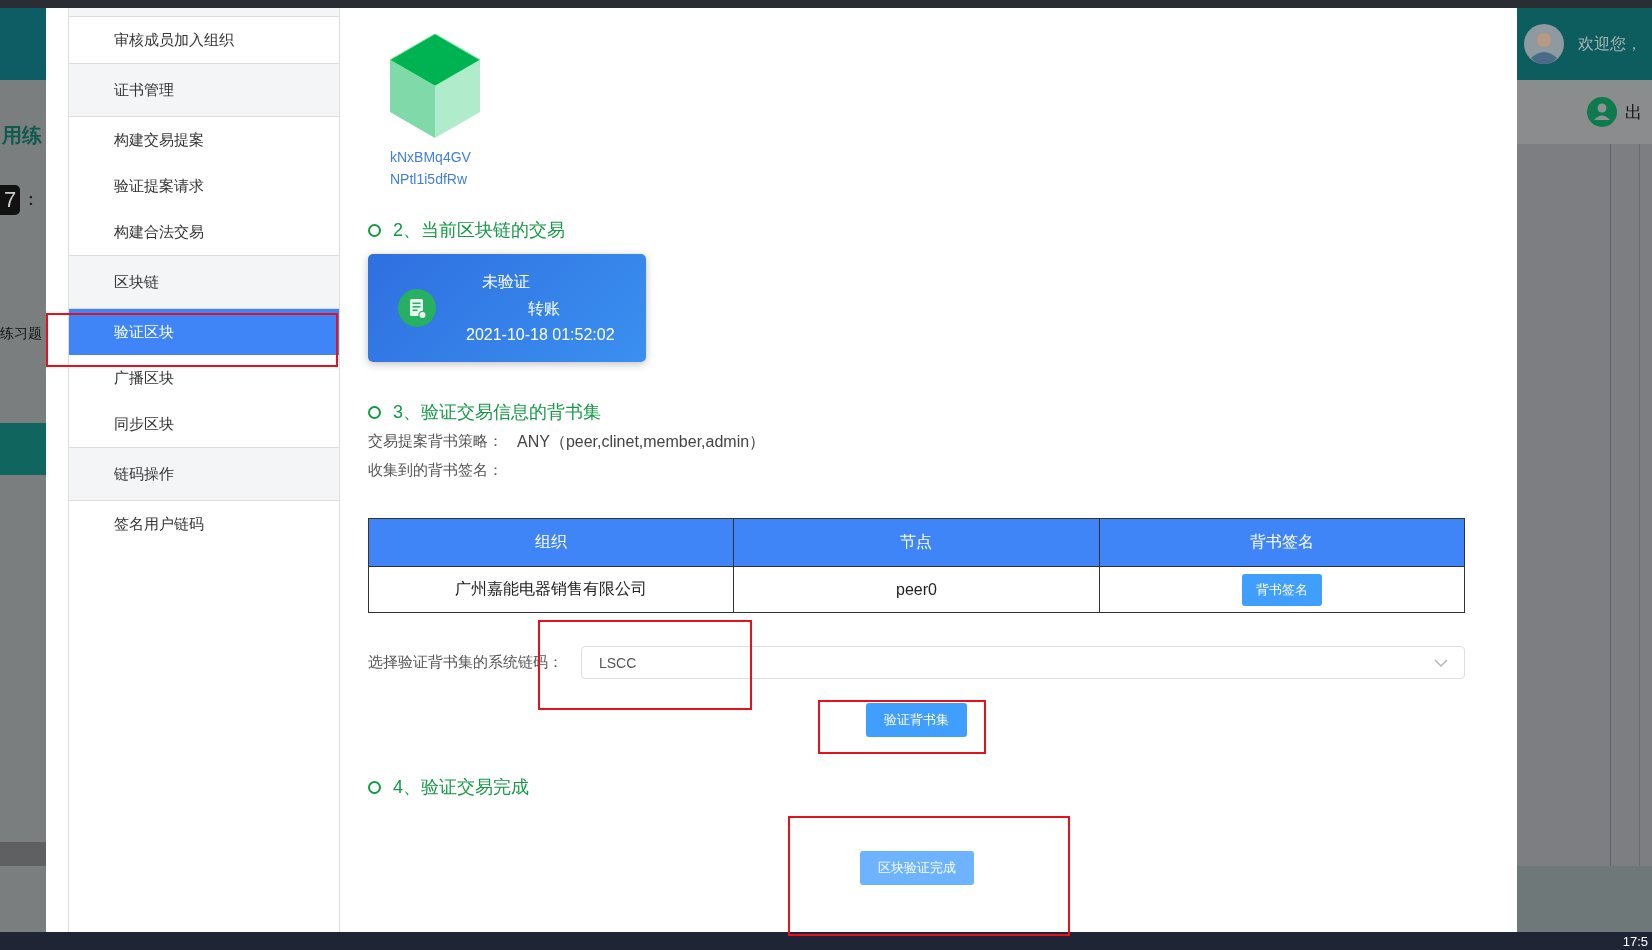 The image size is (1652, 950). Describe the element at coordinates (417, 308) in the screenshot. I see `document-icon` at that location.